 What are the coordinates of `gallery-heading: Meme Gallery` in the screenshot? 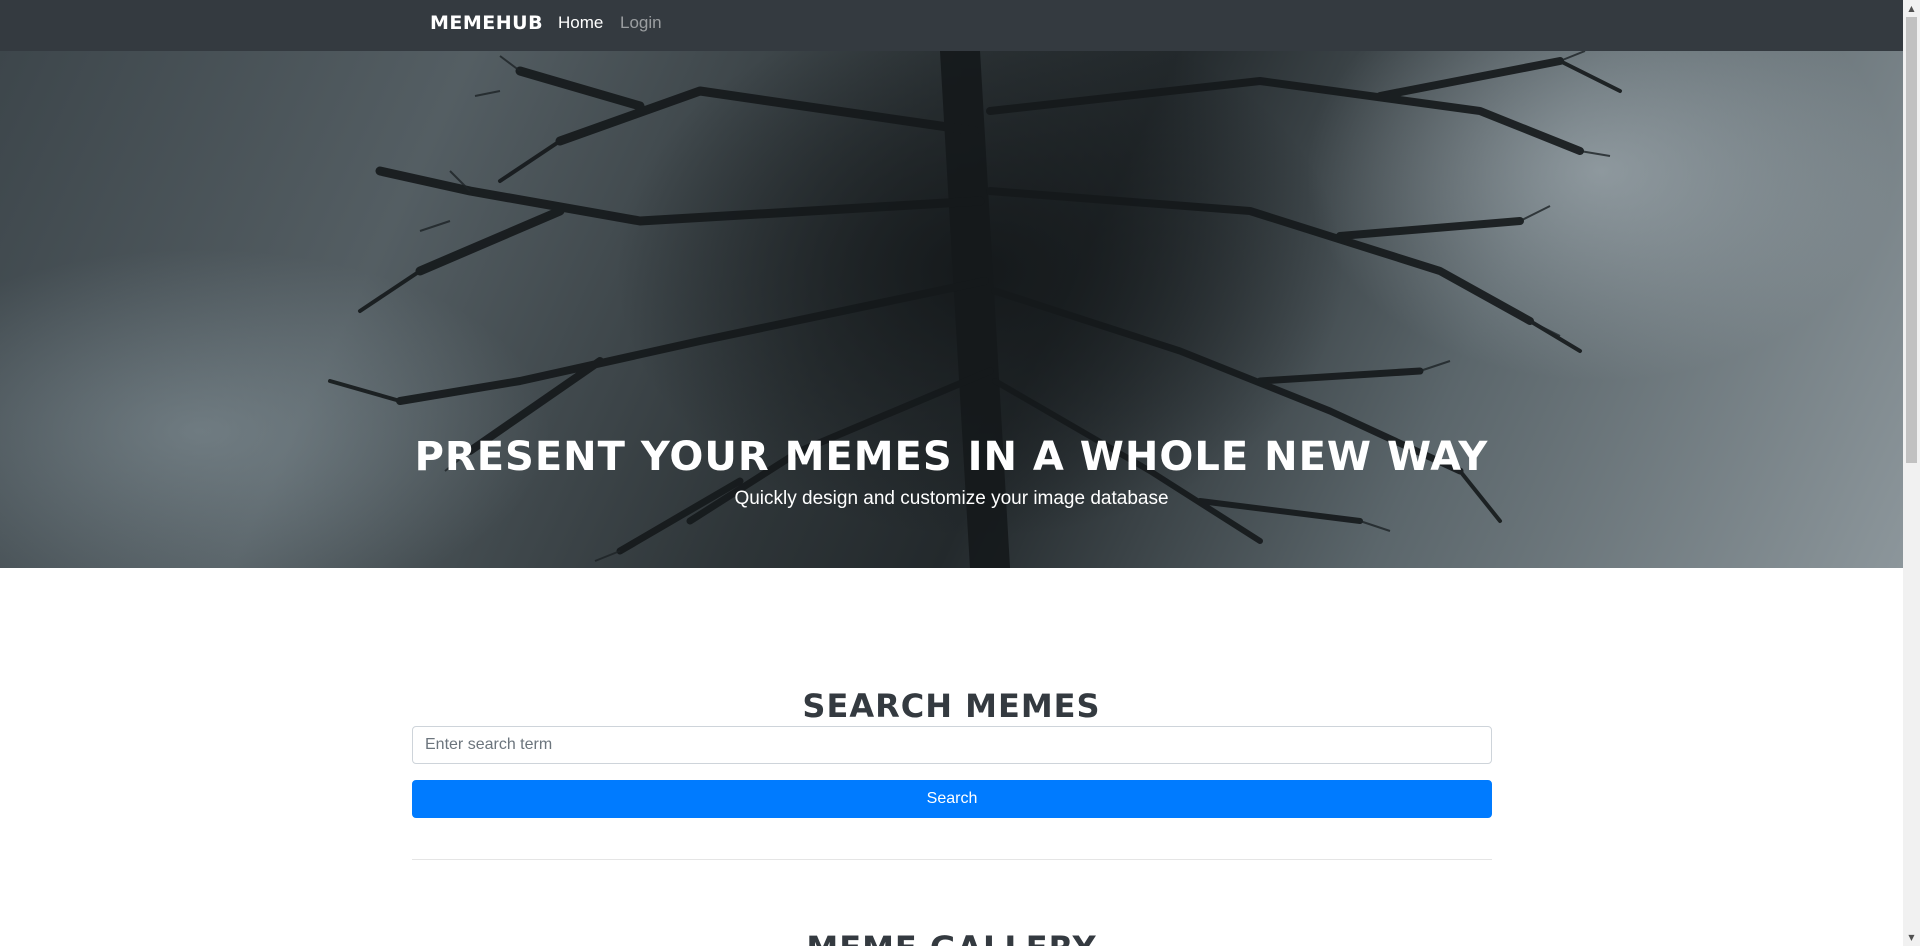 It's located at (951, 937).